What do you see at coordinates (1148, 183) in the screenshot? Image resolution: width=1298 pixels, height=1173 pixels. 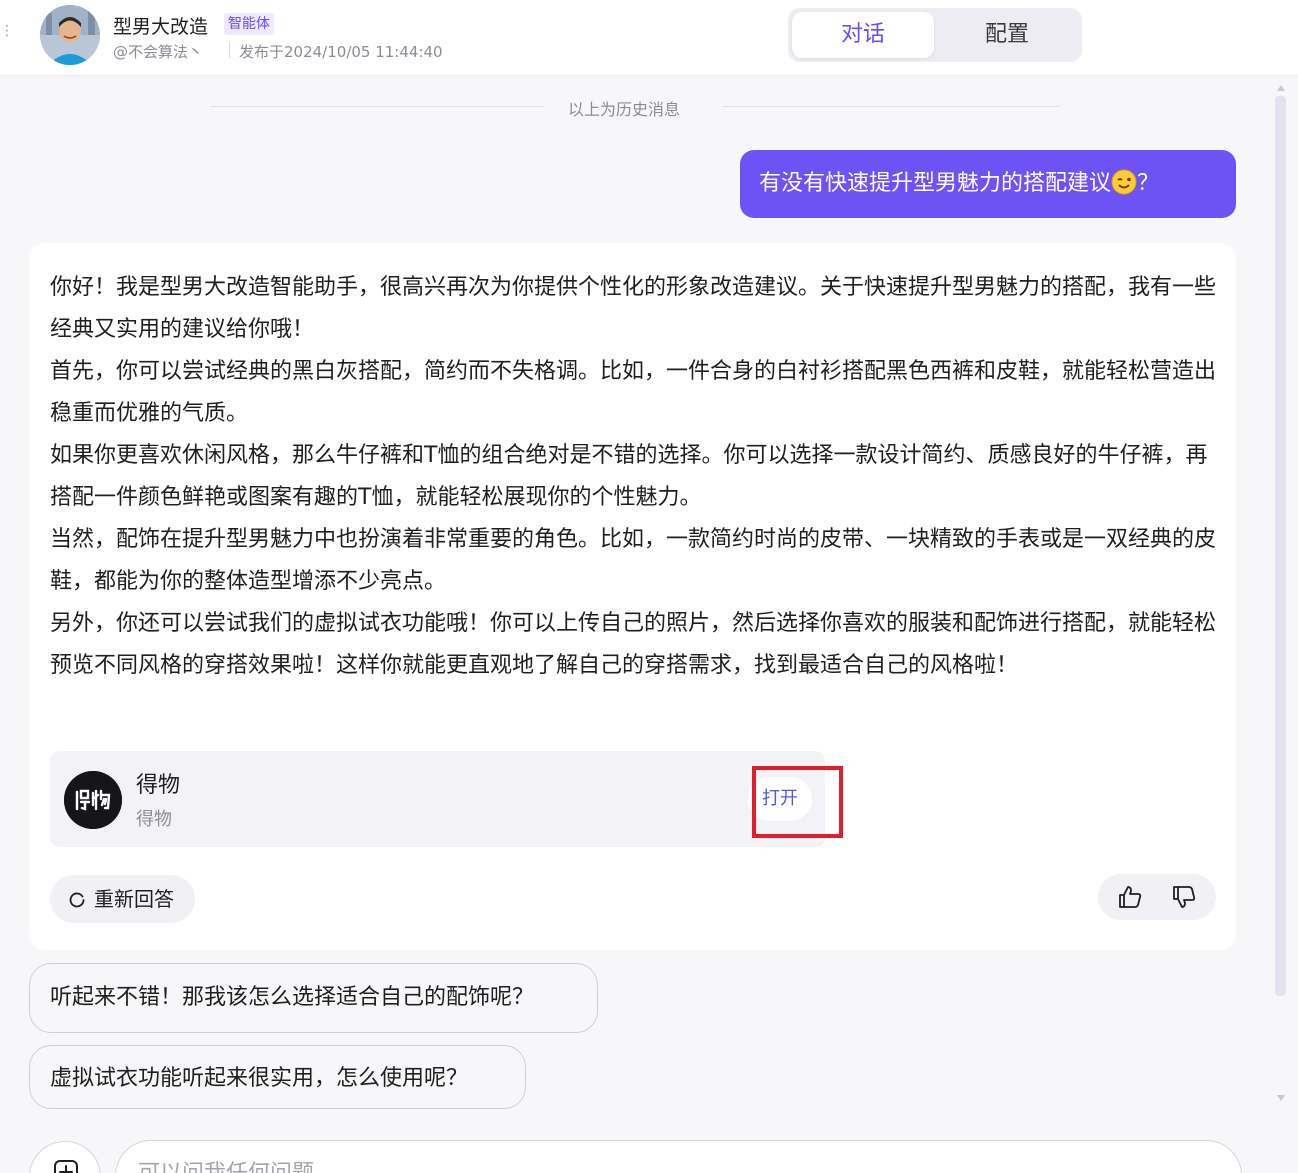 I see `user-message-question-mark: ？` at bounding box center [1148, 183].